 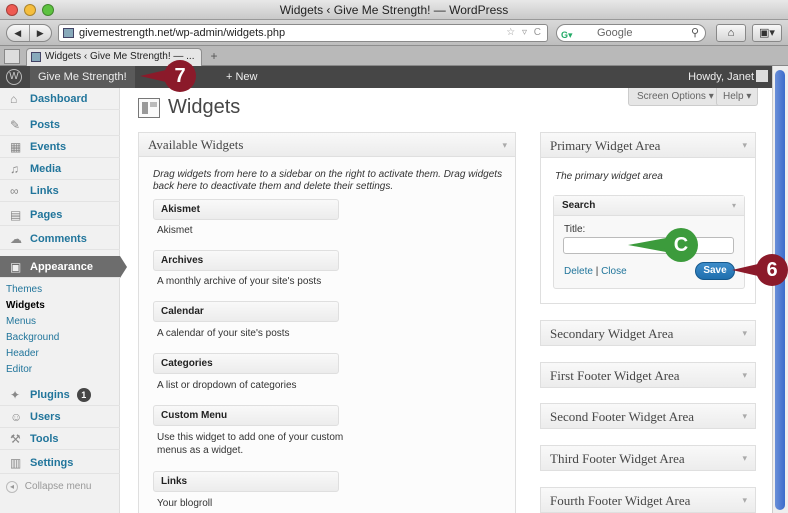 I want to click on tools-icon: ⚒, so click(x=15, y=439).